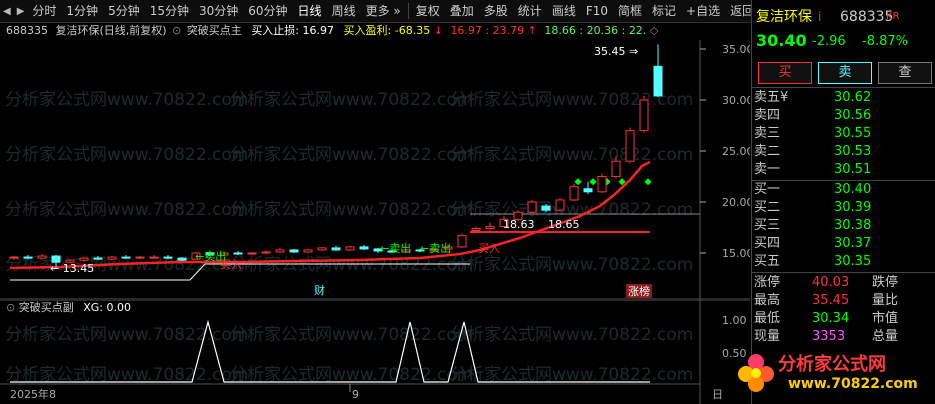  What do you see at coordinates (613, 182) in the screenshot?
I see `signal-dots` at bounding box center [613, 182].